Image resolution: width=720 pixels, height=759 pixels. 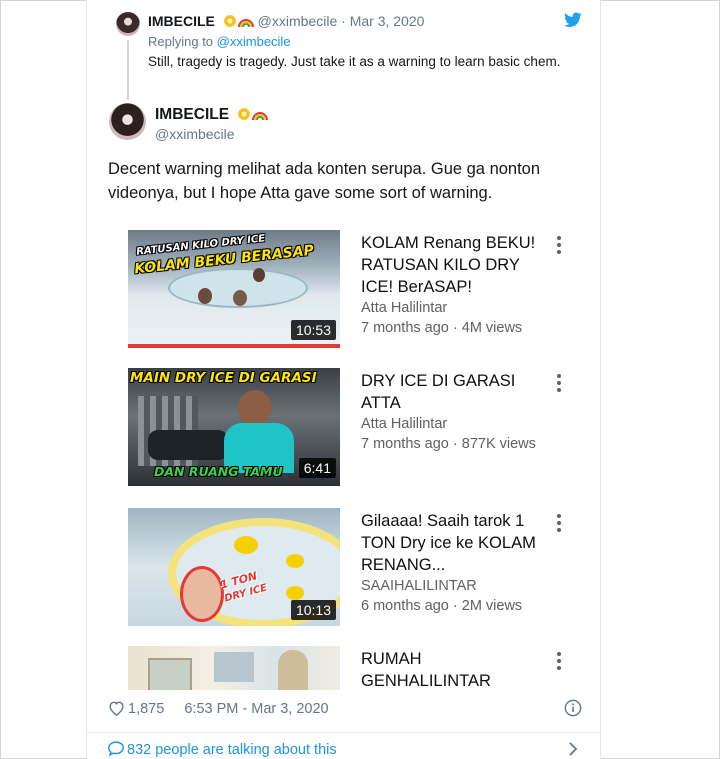 What do you see at coordinates (181, 21) in the screenshot?
I see `reply-author-name: IMBECILE` at bounding box center [181, 21].